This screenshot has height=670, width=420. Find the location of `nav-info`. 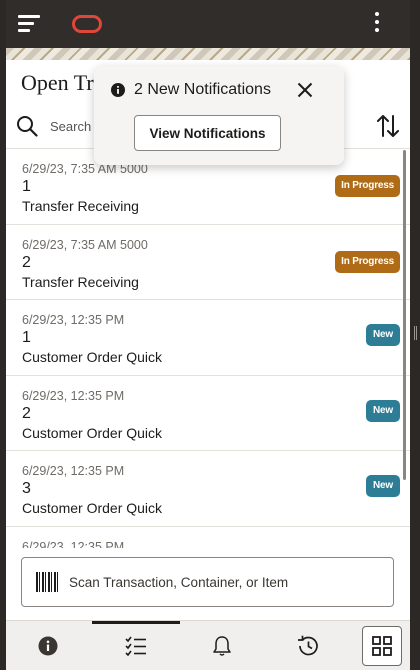

nav-info is located at coordinates (48, 645).